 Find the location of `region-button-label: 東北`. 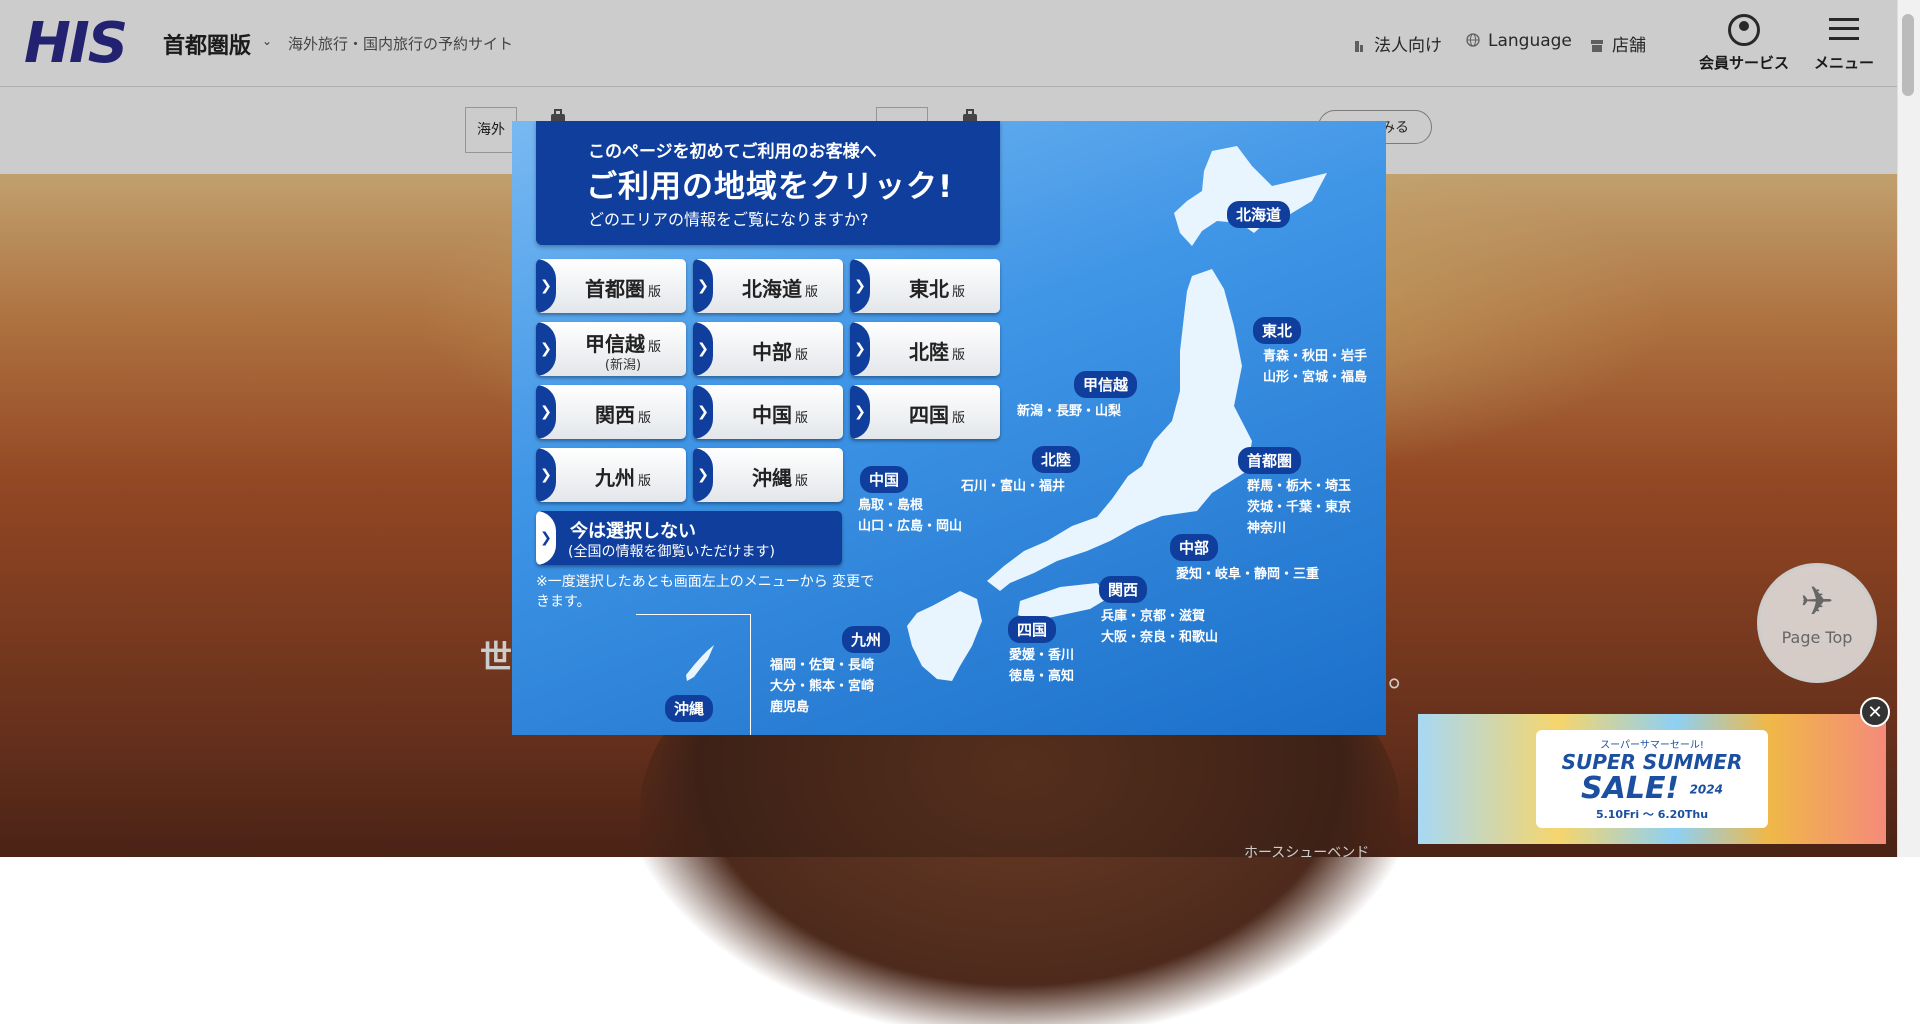

region-button-label: 東北 is located at coordinates (928, 289).